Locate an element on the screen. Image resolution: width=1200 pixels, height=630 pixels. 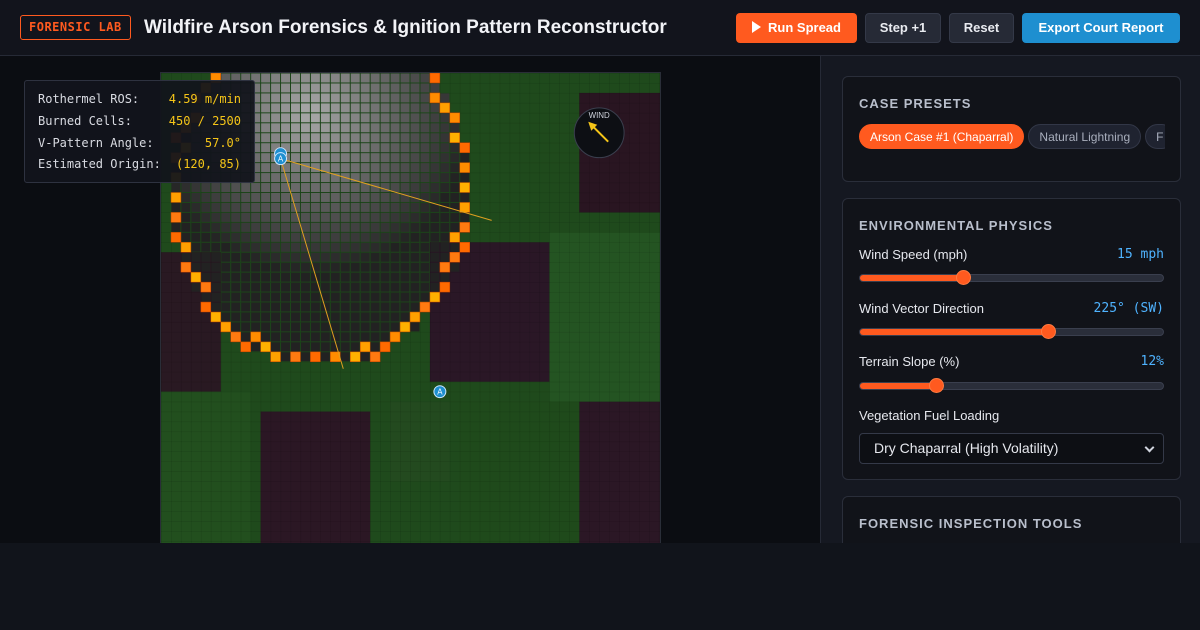
wind-direction-slider-thumb is located at coordinates (1048, 331).